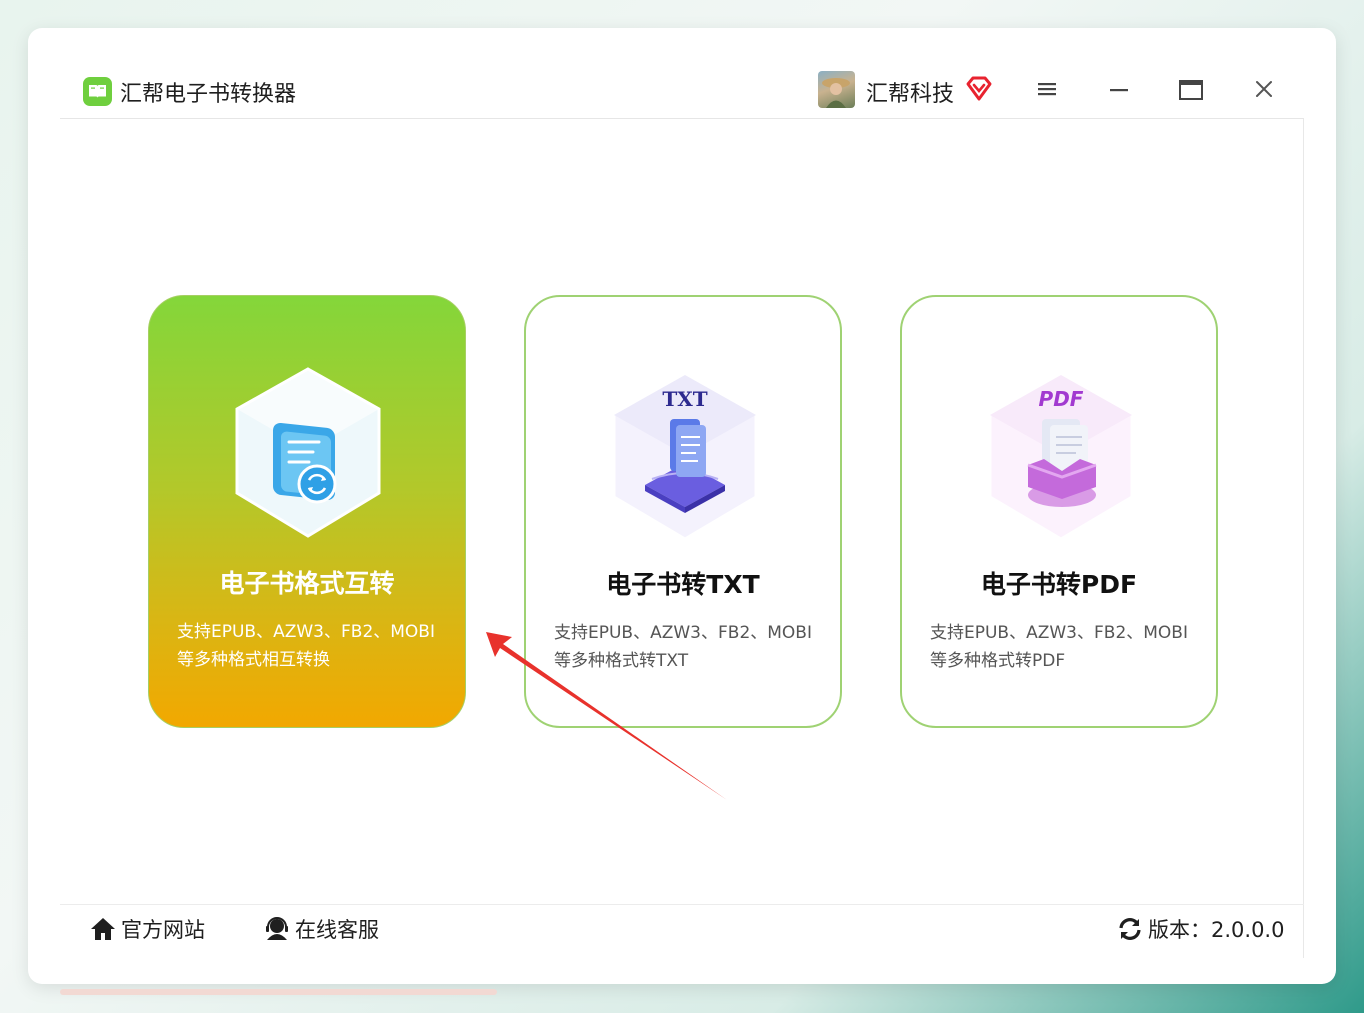 This screenshot has width=1364, height=1013. I want to click on minimize-button, so click(1119, 90).